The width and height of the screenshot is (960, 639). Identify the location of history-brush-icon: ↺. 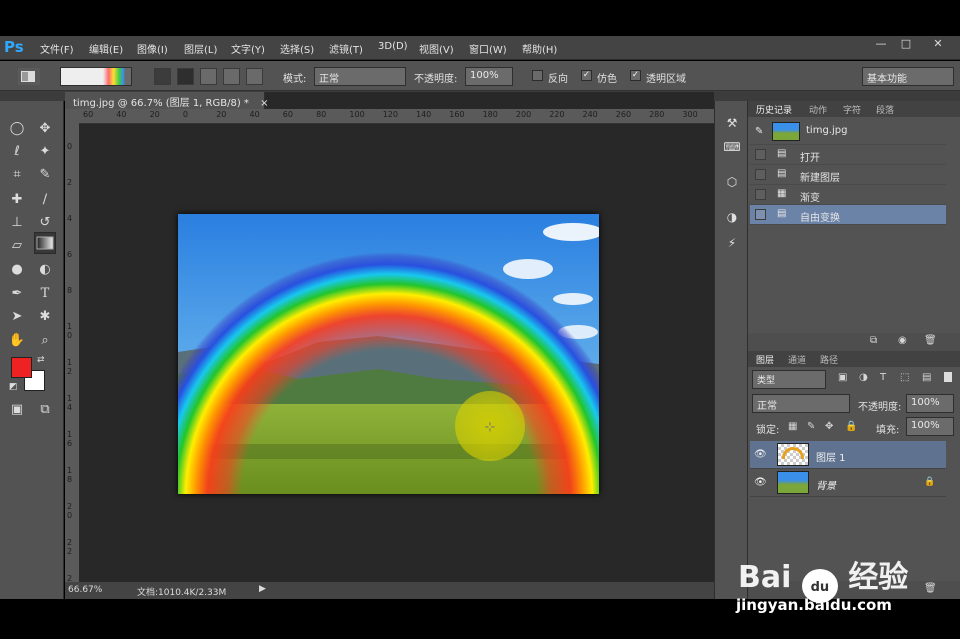
(45, 223).